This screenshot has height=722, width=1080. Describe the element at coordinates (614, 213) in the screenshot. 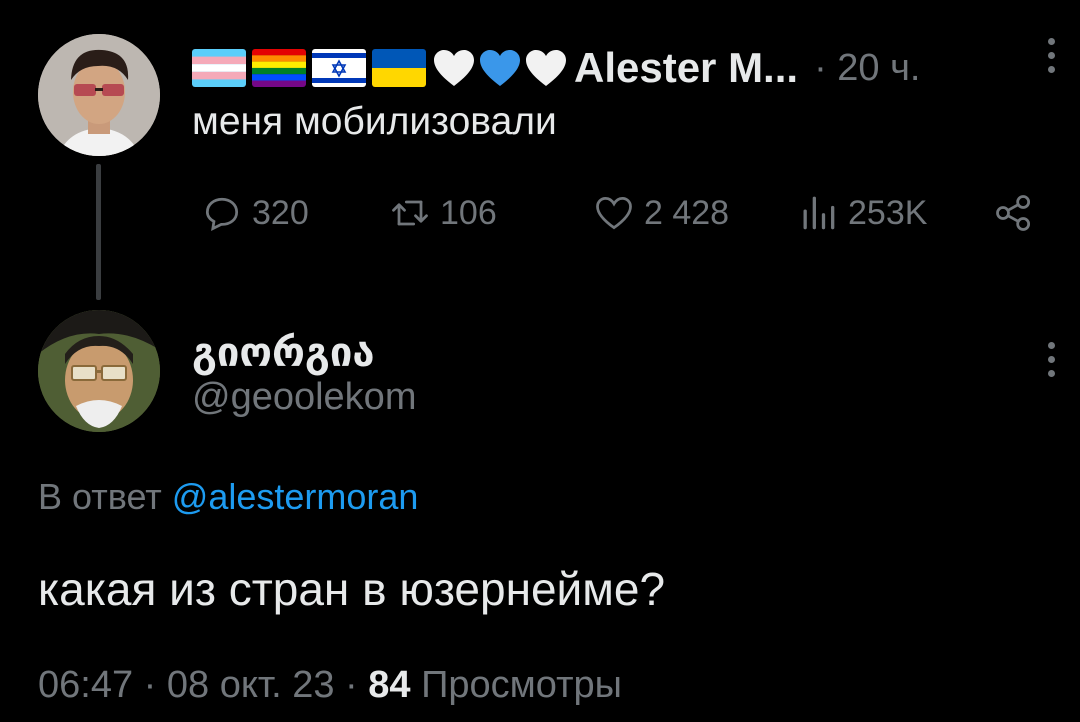

I see `like-heart-icon` at that location.